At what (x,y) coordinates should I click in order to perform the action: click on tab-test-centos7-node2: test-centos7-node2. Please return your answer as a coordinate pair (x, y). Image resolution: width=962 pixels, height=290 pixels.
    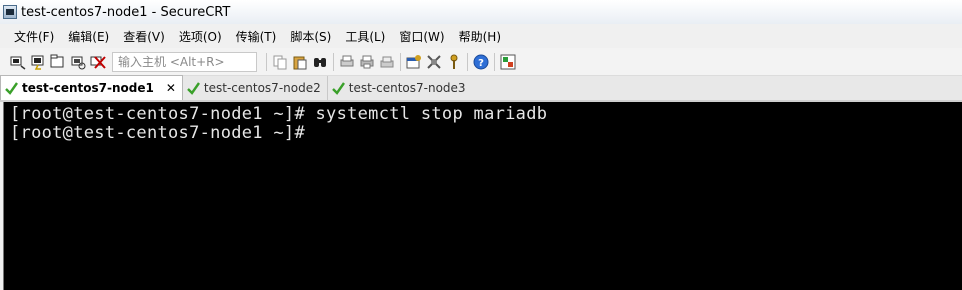
    Looking at the image, I should click on (255, 88).